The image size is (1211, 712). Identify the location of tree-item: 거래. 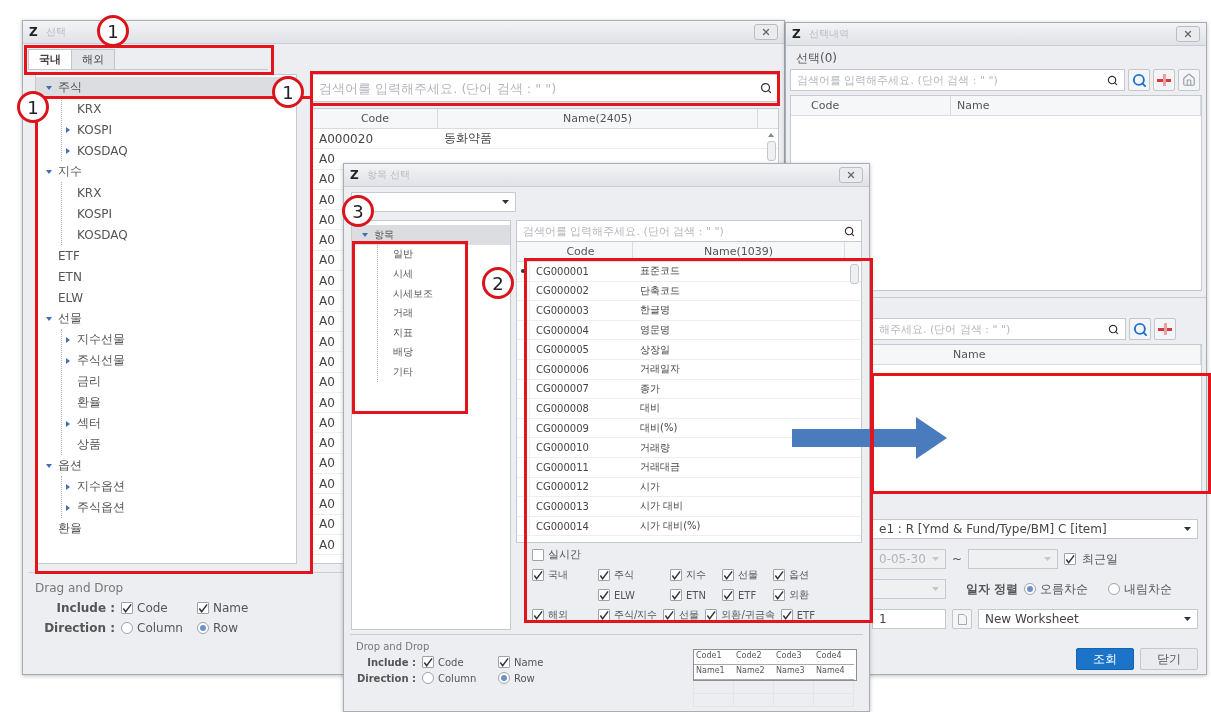
(395, 313).